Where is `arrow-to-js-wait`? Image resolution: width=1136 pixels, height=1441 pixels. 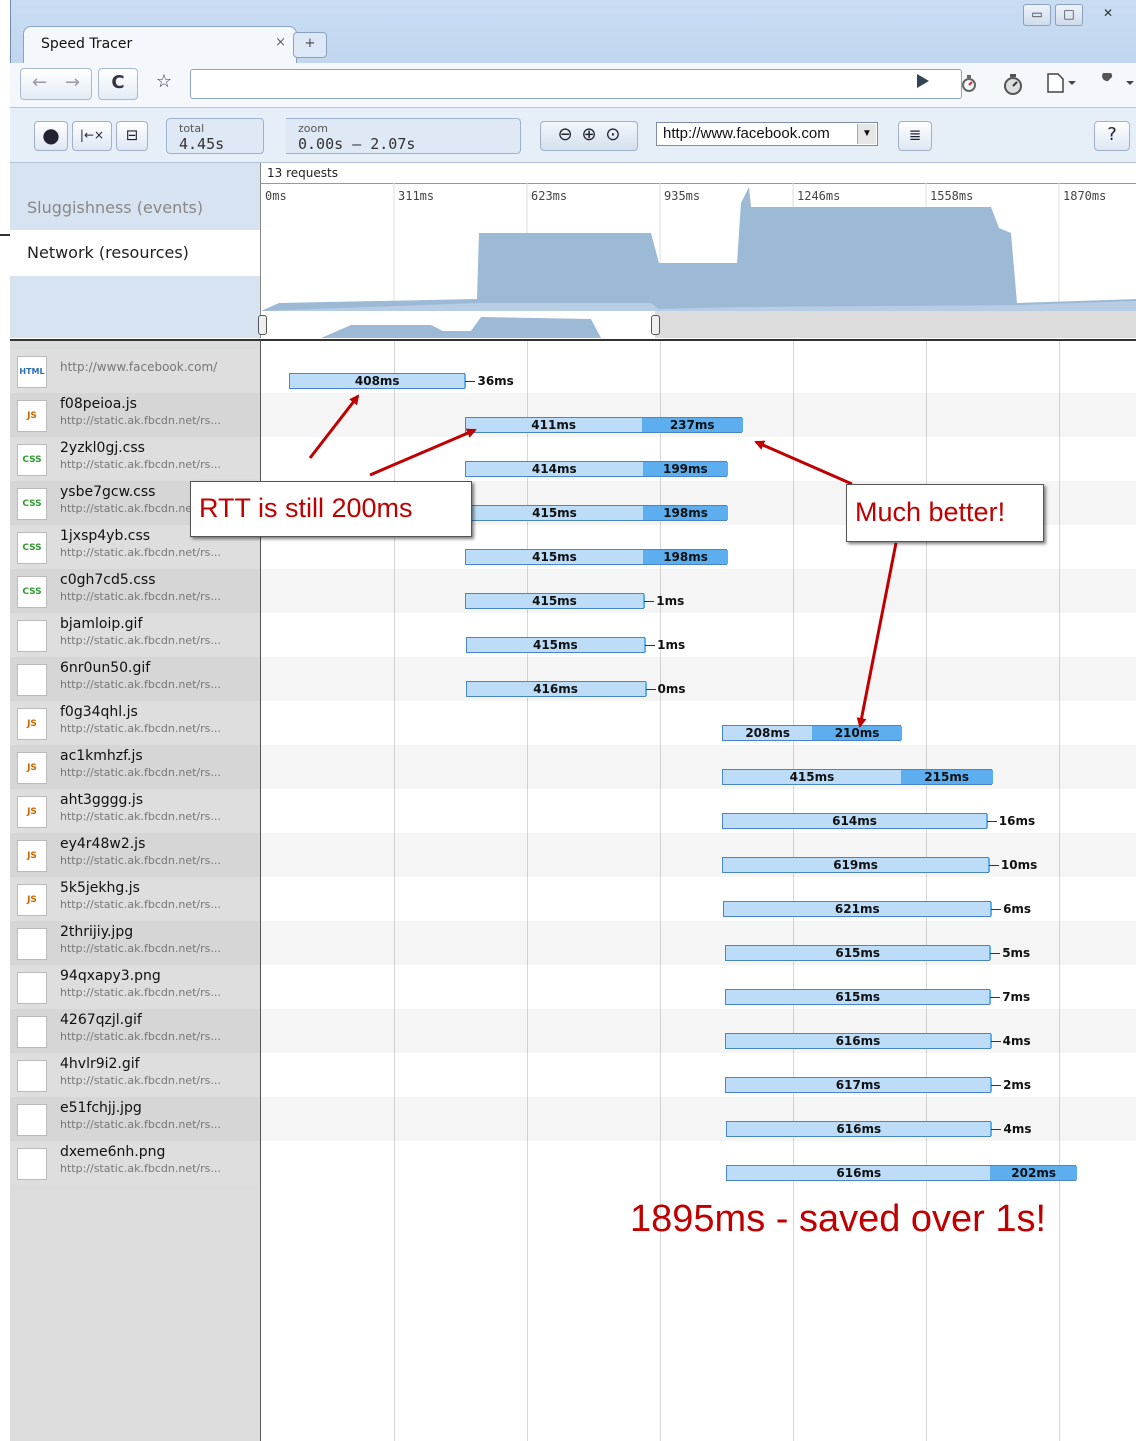
arrow-to-js-wait is located at coordinates (803, 463).